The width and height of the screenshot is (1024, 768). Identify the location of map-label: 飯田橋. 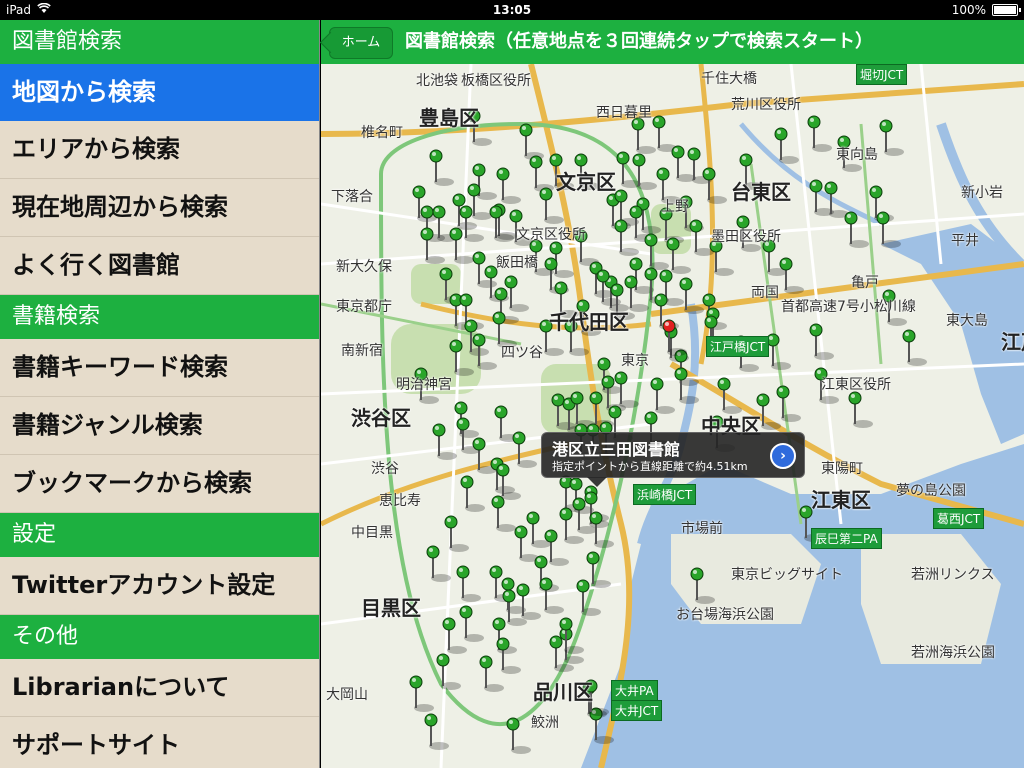
(517, 263).